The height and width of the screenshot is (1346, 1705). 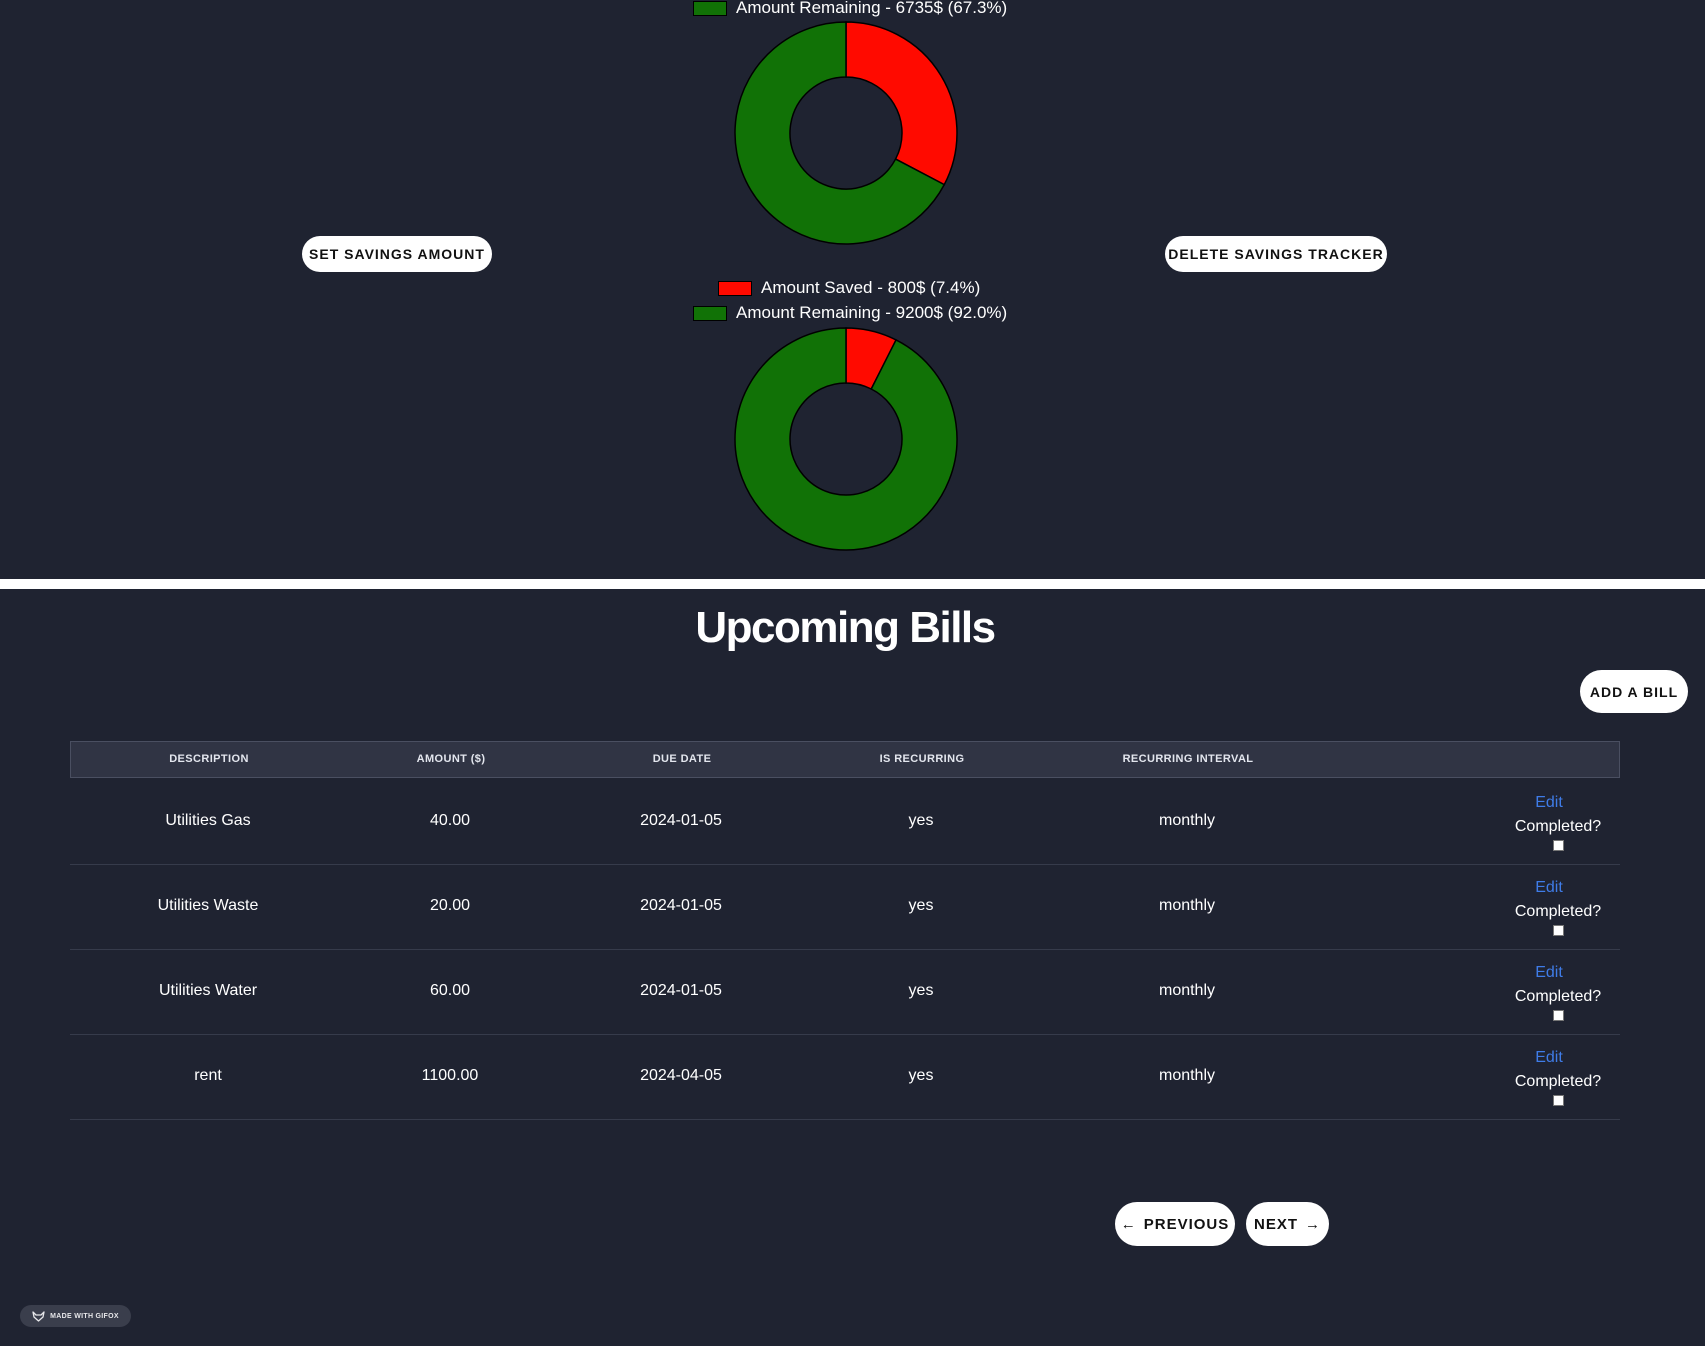 What do you see at coordinates (208, 820) in the screenshot?
I see `cell-description: Utilities Gas` at bounding box center [208, 820].